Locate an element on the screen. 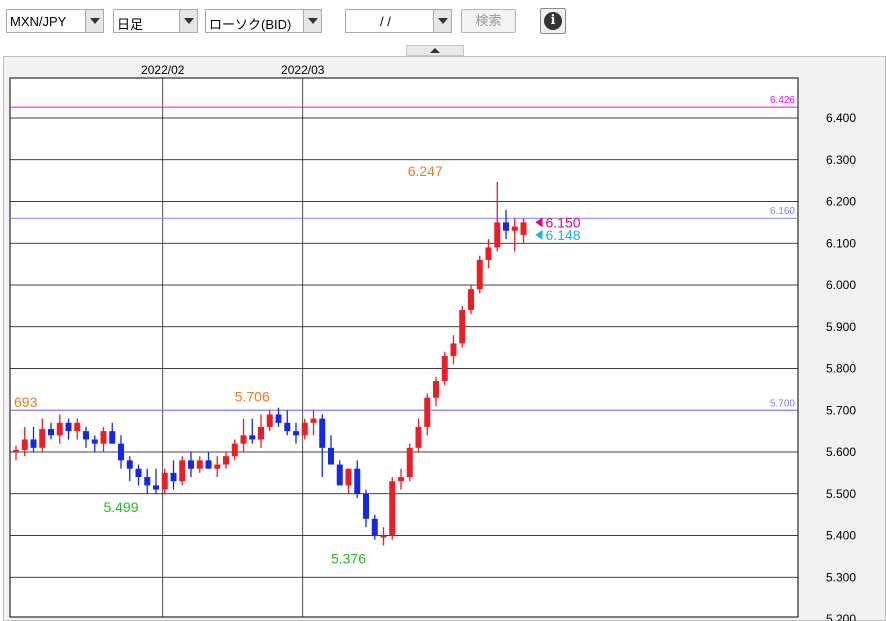 The height and width of the screenshot is (621, 886). y-tick-label: 6.000 is located at coordinates (841, 285).